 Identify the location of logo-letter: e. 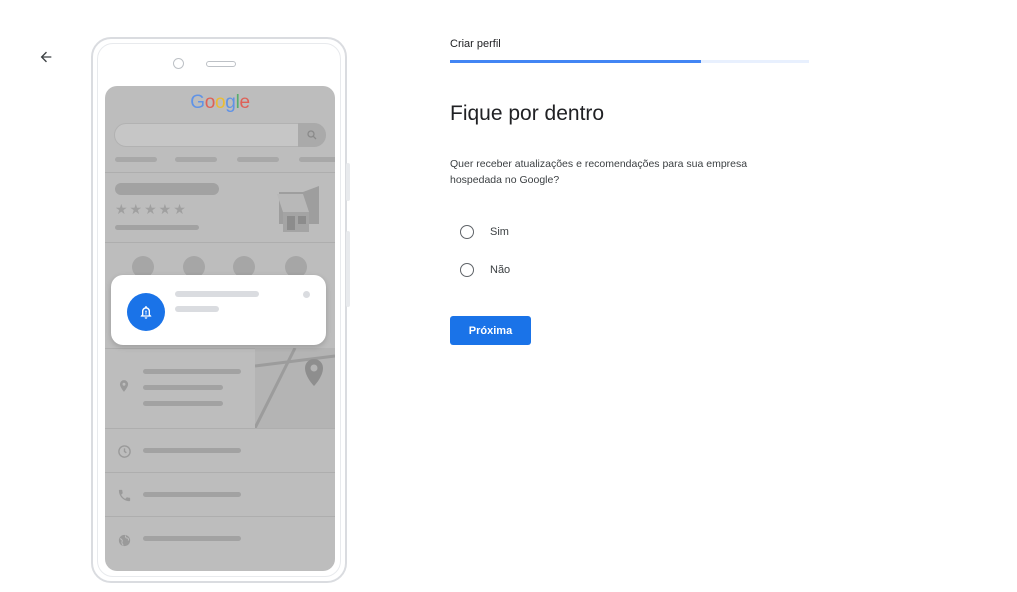
(244, 102).